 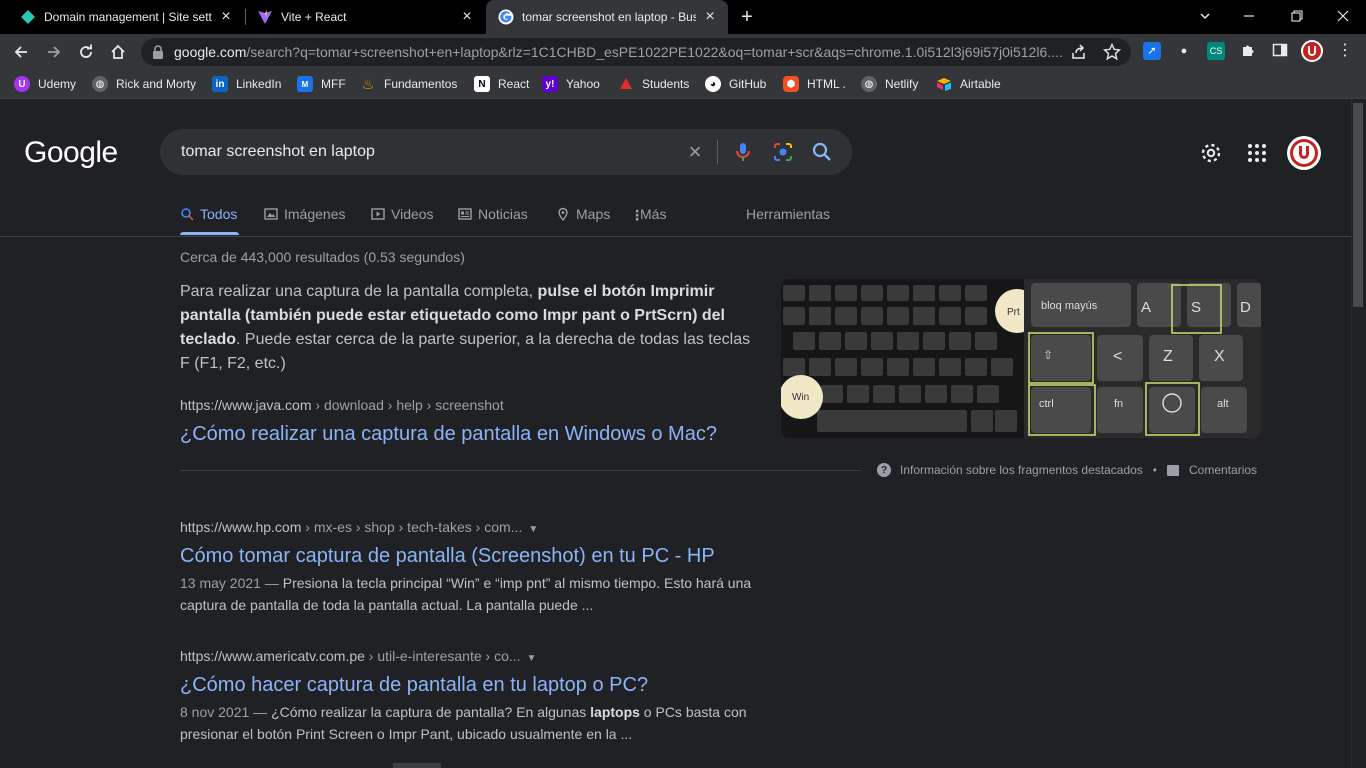 I want to click on microphone-icon, so click(x=743, y=152).